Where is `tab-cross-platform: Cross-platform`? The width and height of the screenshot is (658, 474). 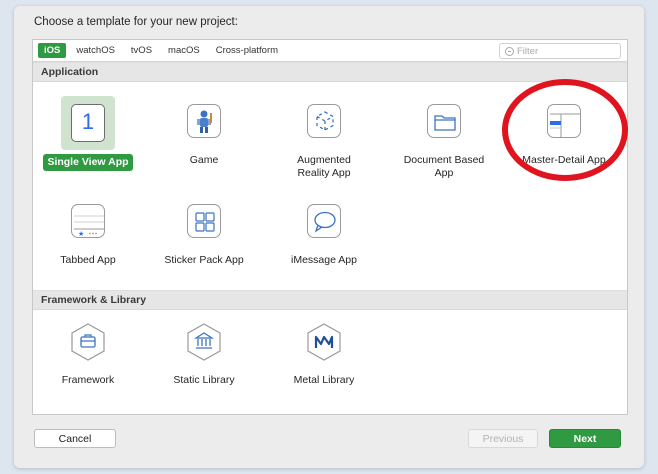 tab-cross-platform: Cross-platform is located at coordinates (247, 50).